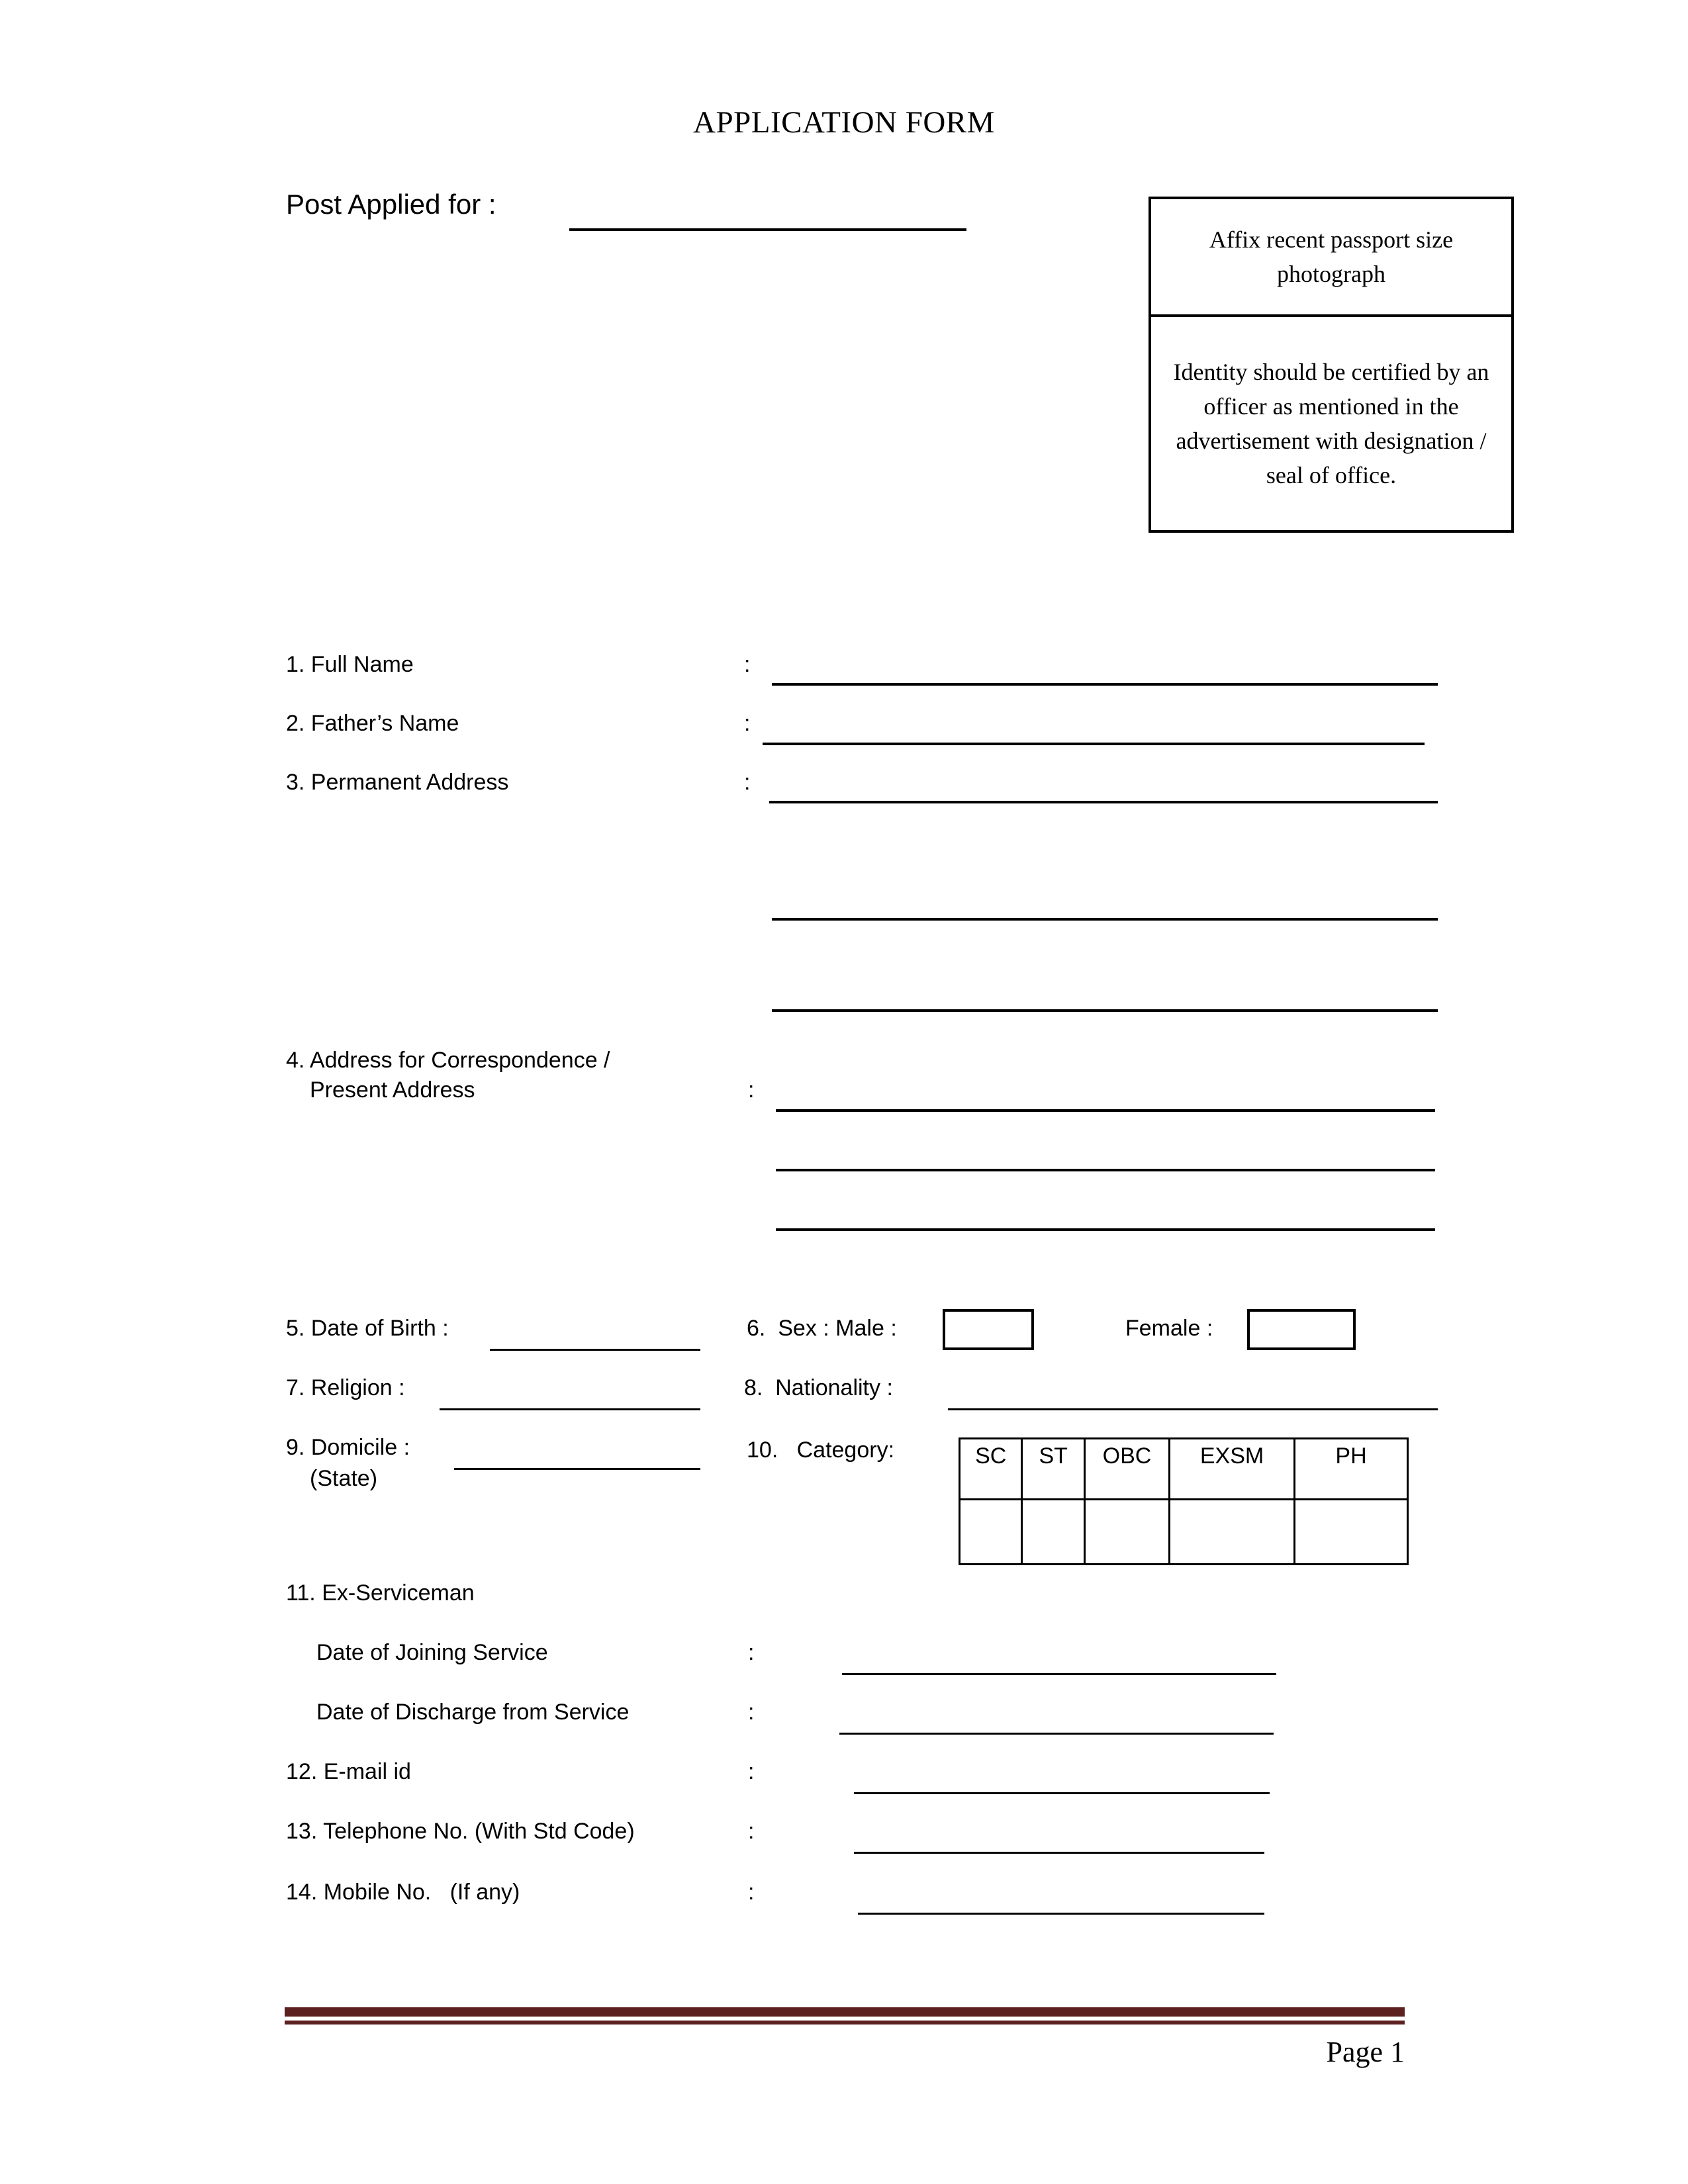  I want to click on photograph-affix-text: Affix recent passport size photograph, so click(1331, 256).